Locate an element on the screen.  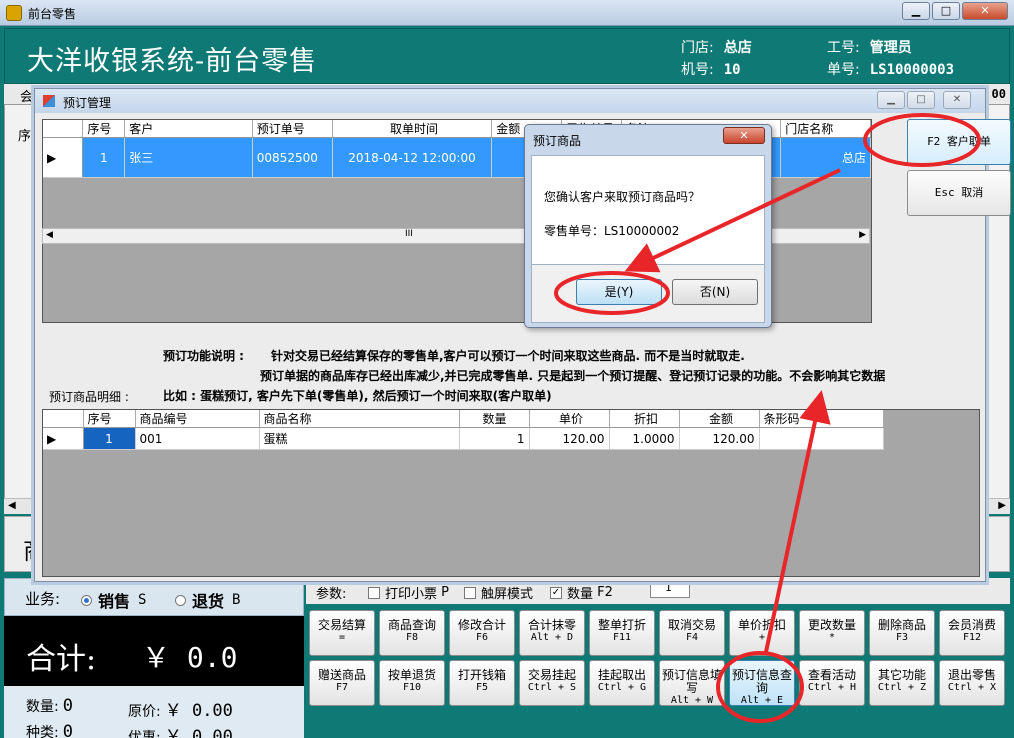
function-button-key: Alt + D is located at coordinates (552, 637).